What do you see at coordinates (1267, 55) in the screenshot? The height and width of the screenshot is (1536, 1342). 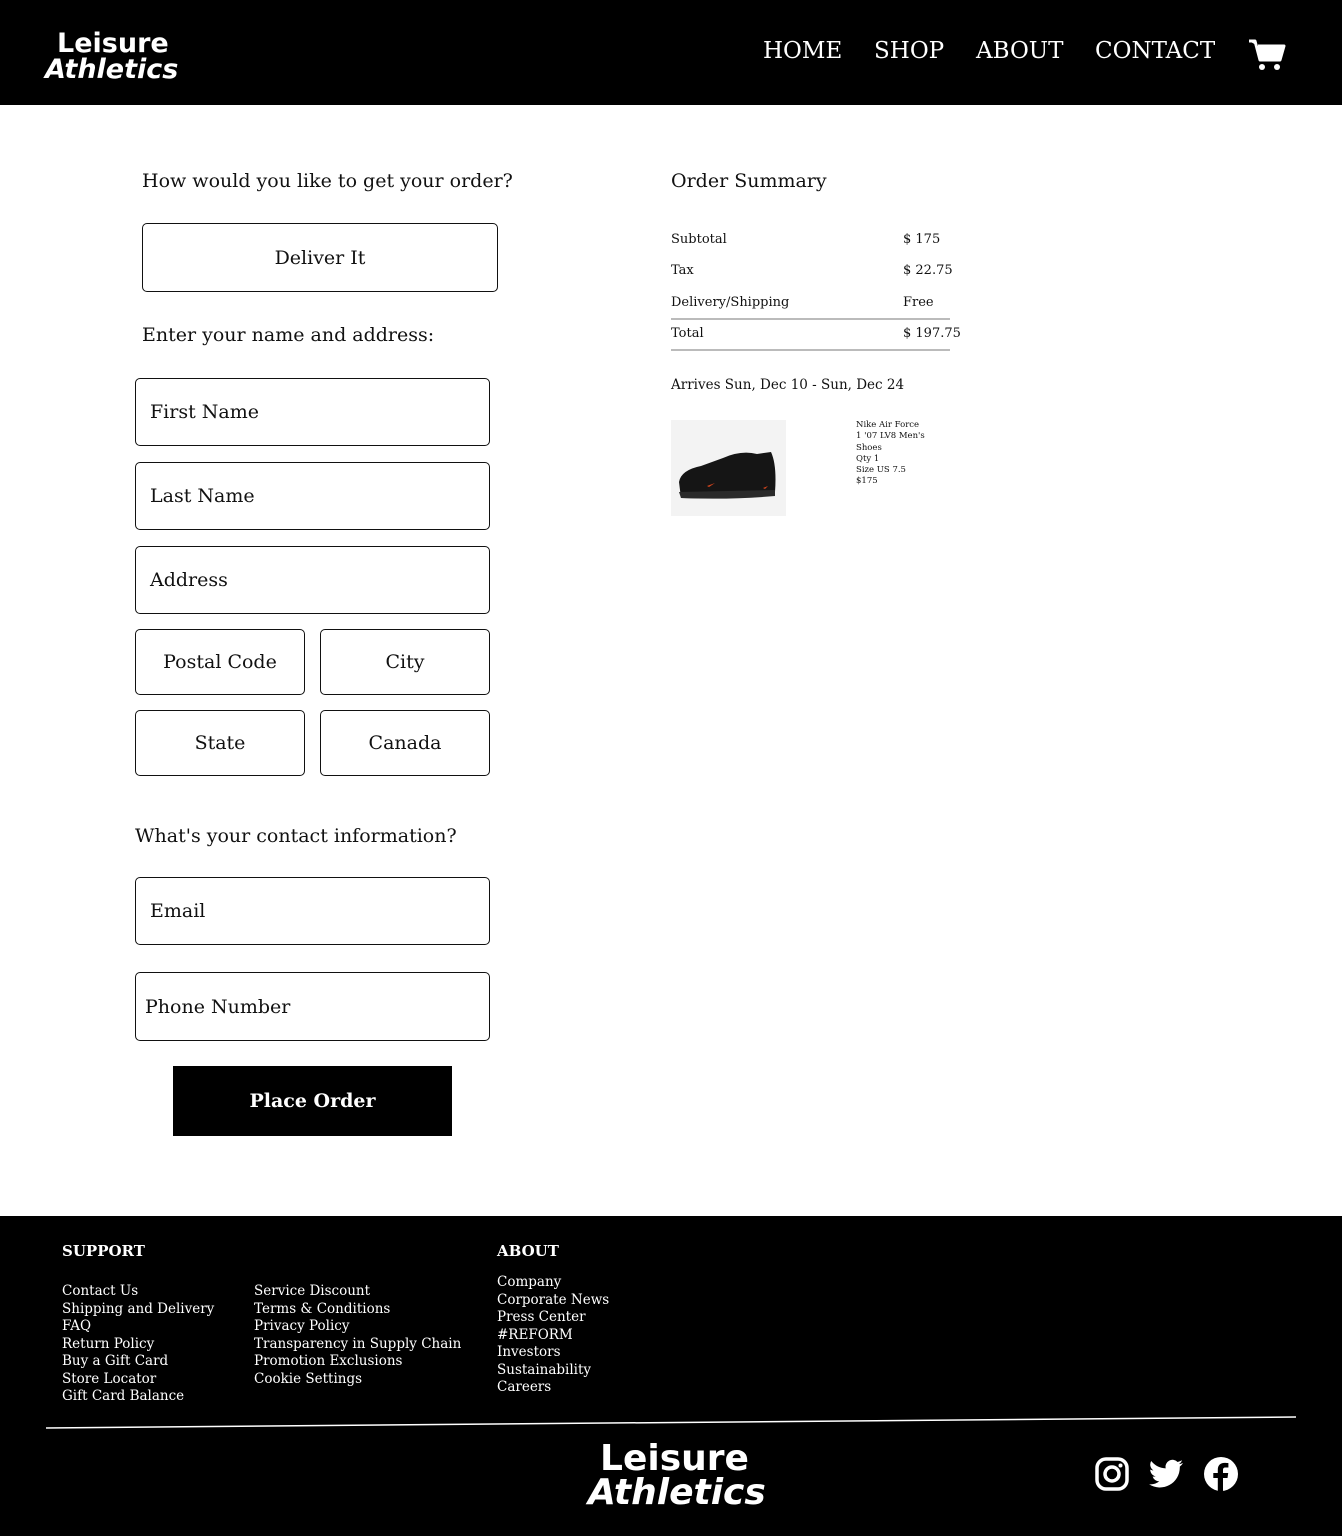 I see `cart-icon` at bounding box center [1267, 55].